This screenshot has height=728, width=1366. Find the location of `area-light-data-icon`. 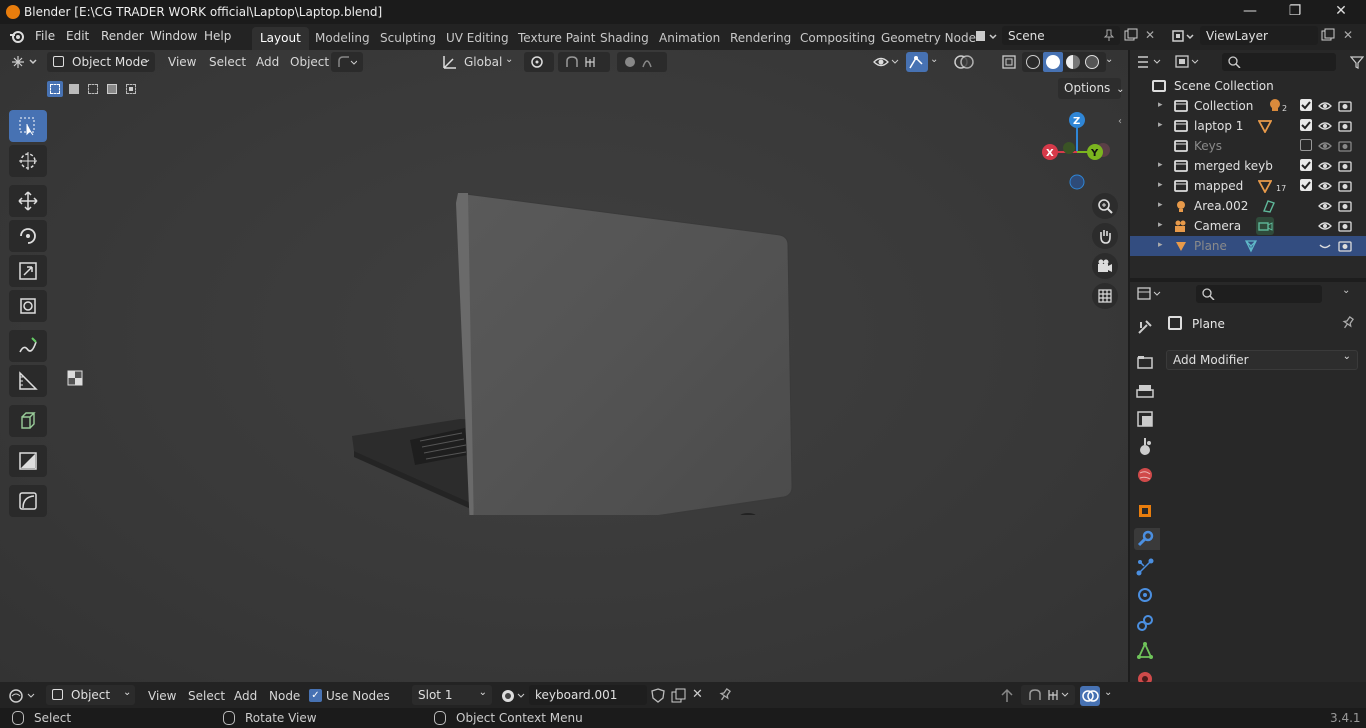

area-light-data-icon is located at coordinates (1269, 206).